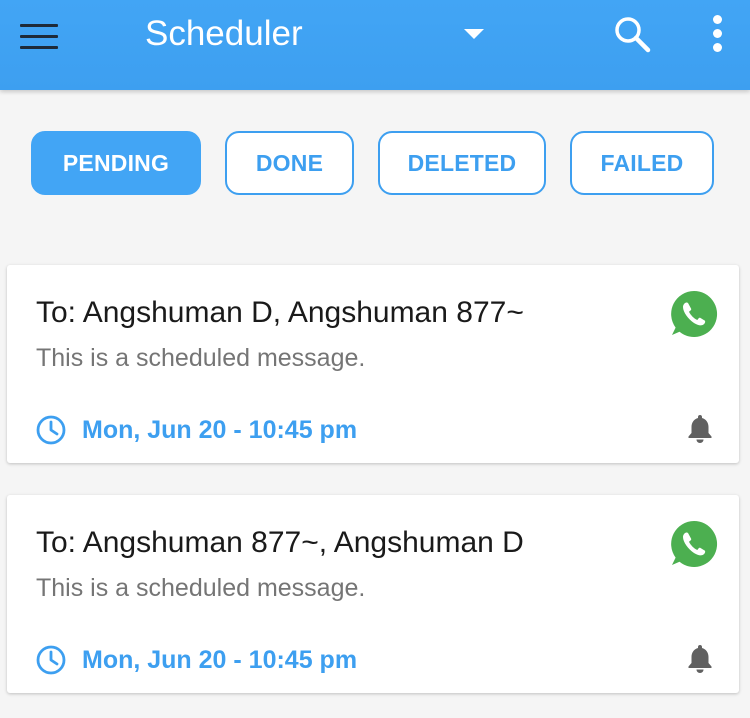  I want to click on menu-icon, so click(39, 37).